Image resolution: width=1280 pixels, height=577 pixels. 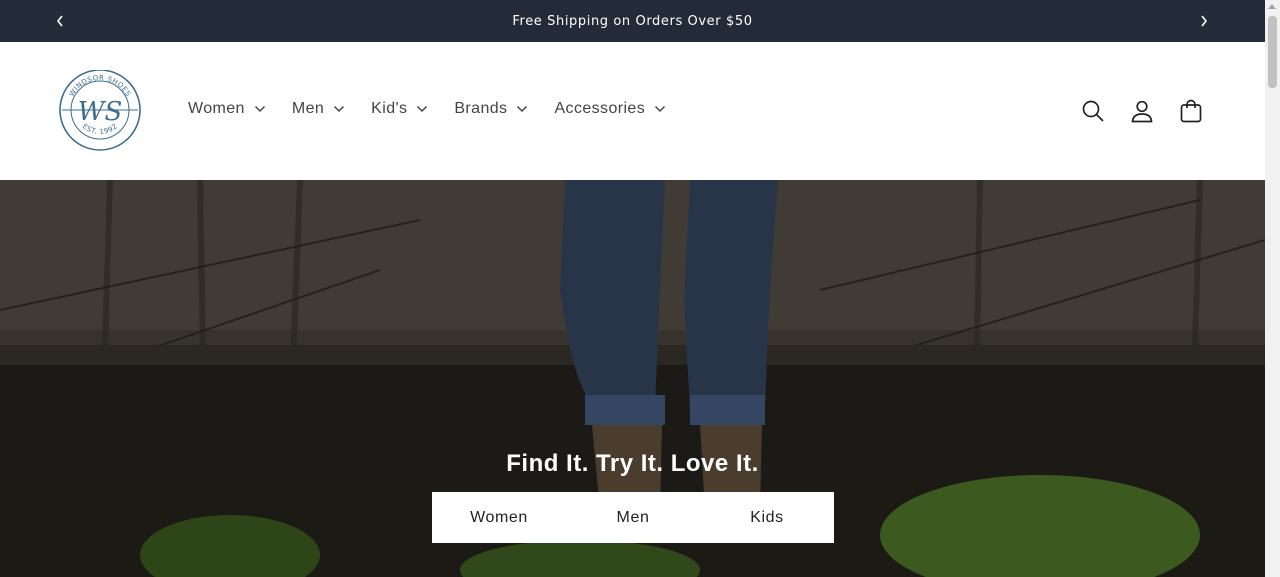 What do you see at coordinates (1272, 52) in the screenshot?
I see `scrollbar-thumb` at bounding box center [1272, 52].